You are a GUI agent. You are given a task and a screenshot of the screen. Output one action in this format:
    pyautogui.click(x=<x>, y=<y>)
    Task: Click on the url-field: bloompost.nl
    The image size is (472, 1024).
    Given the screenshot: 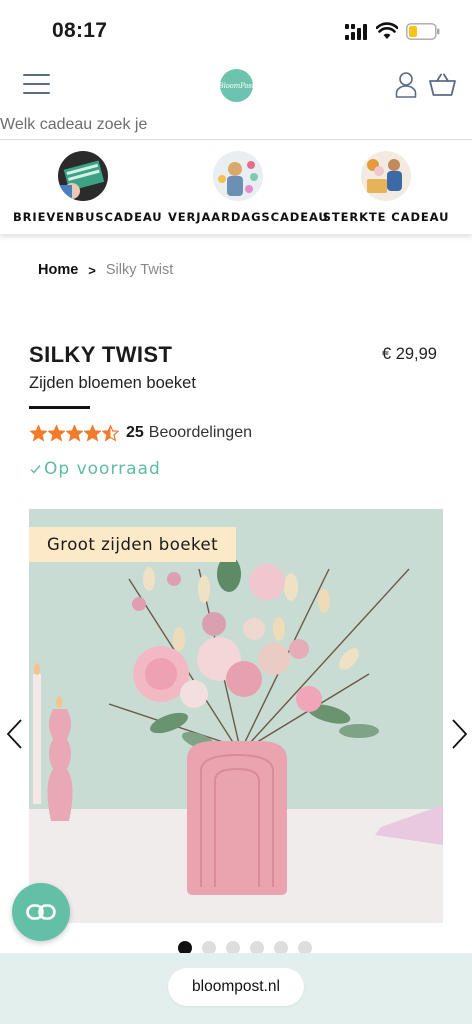 What is the action you would take?
    pyautogui.click(x=236, y=987)
    